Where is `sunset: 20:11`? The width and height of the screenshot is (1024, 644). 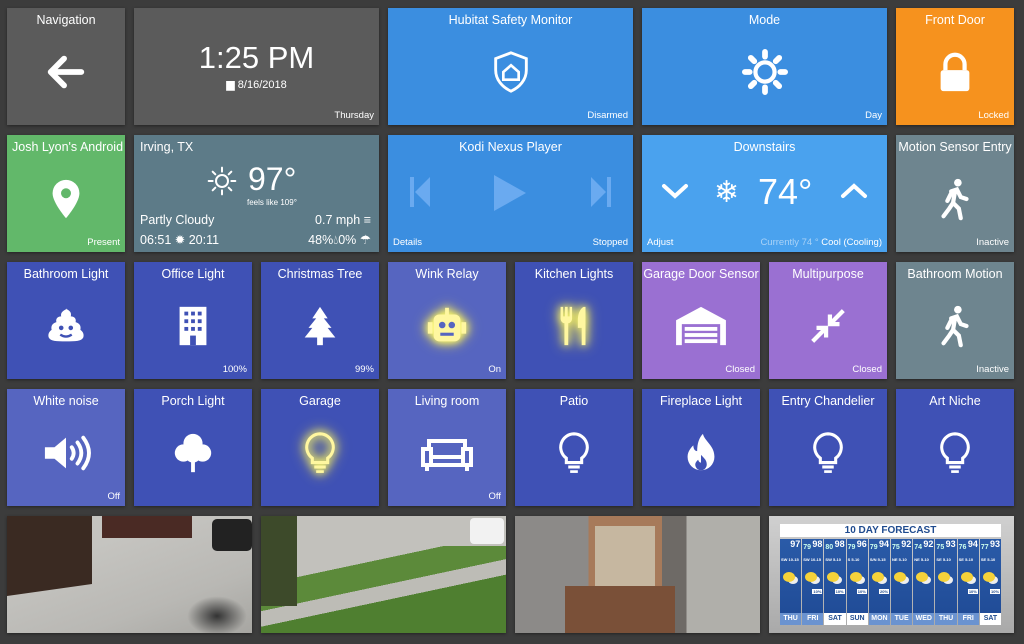 sunset: 20:11 is located at coordinates (204, 240).